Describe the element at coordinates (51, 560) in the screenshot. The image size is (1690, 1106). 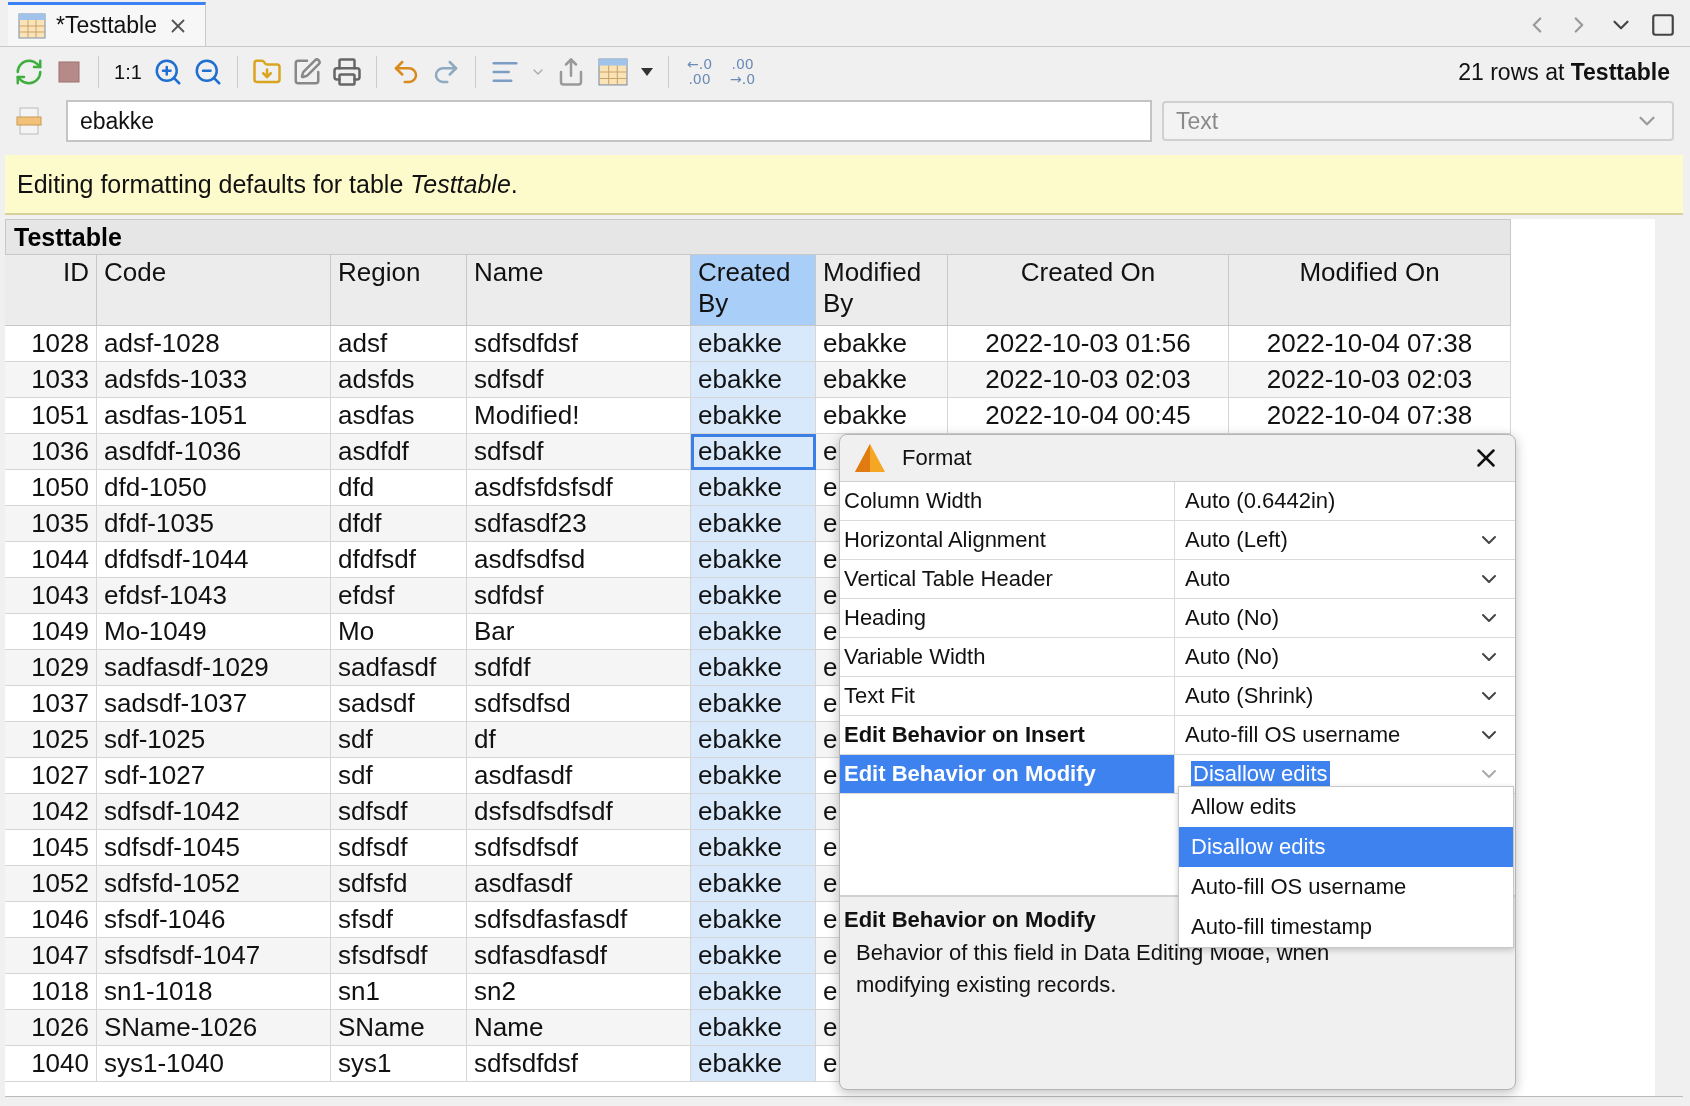
I see `table-cell: 1044` at that location.